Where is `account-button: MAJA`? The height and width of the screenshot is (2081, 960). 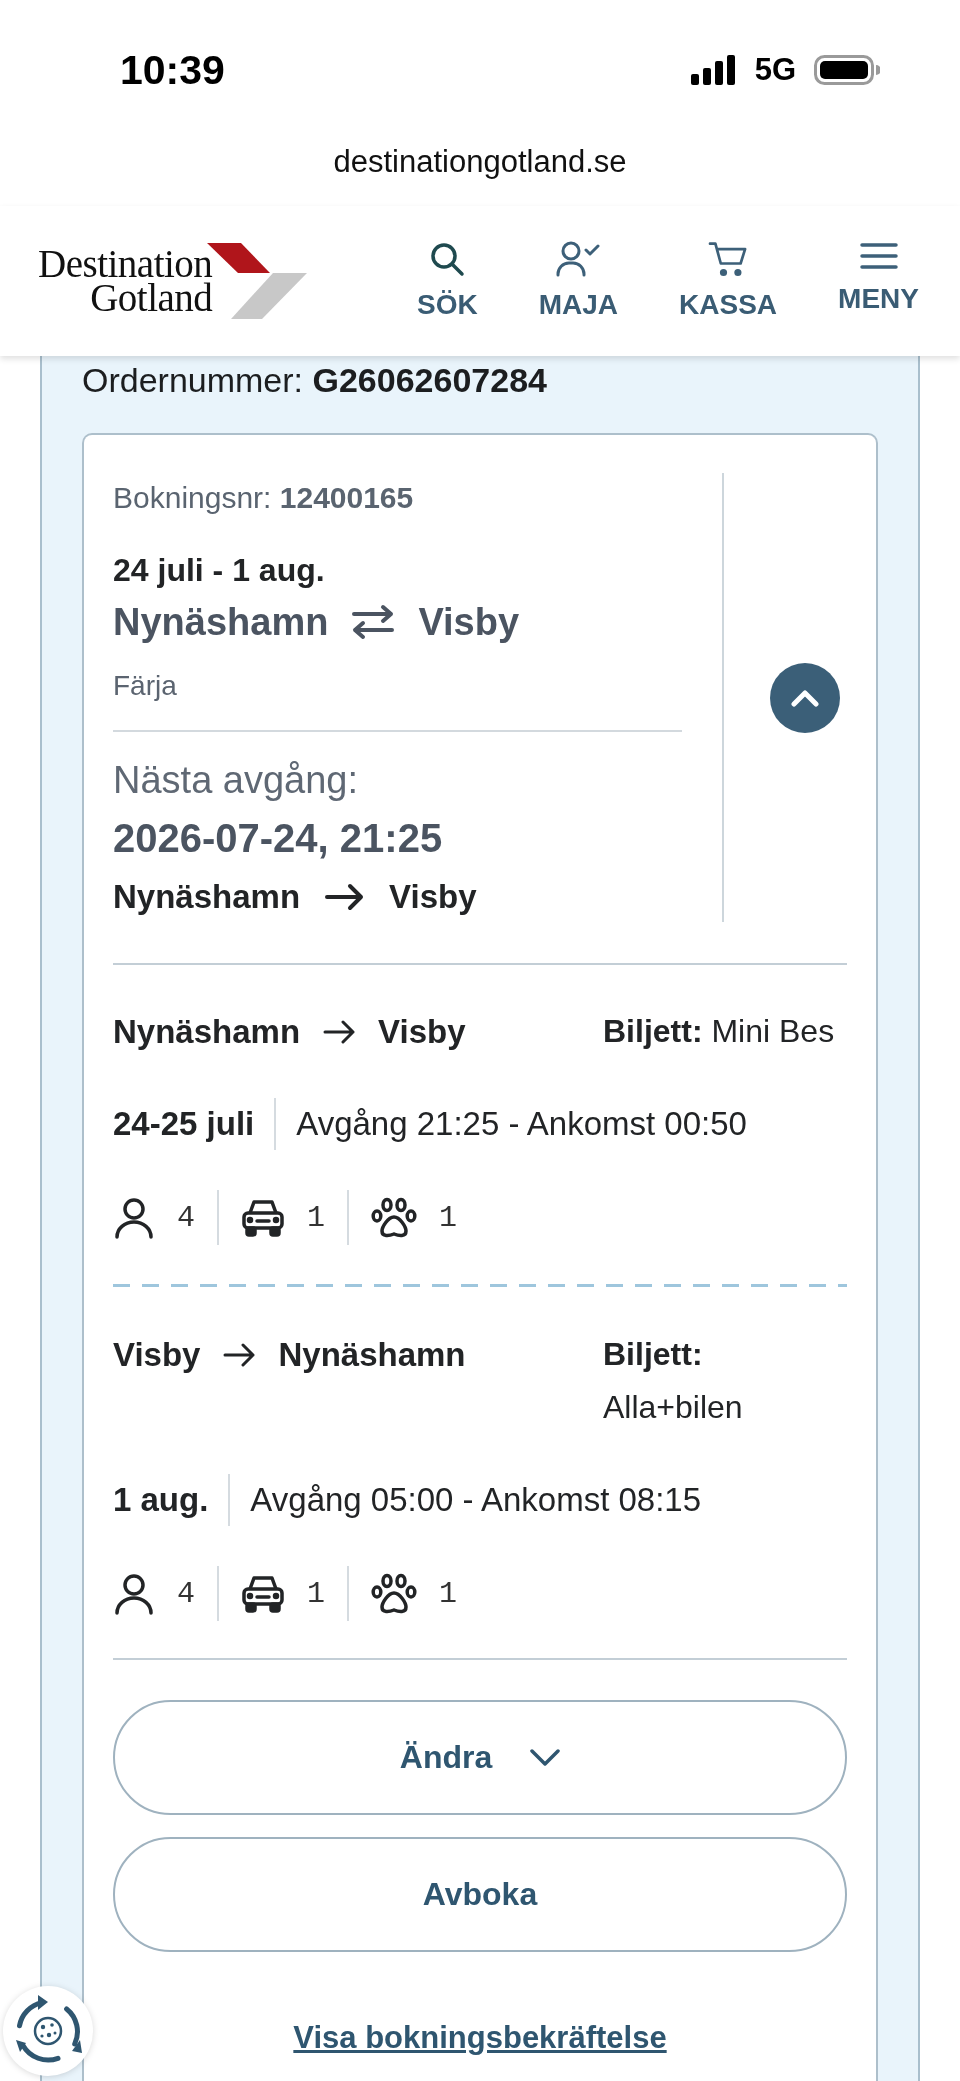
account-button: MAJA is located at coordinates (578, 281).